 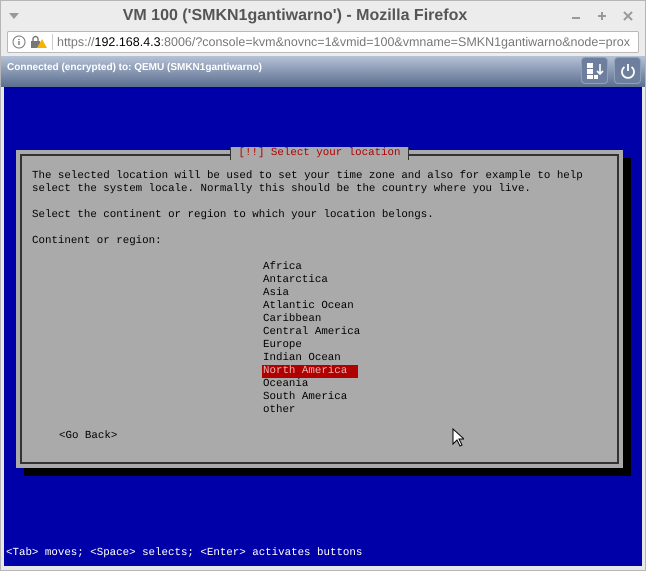 I want to click on description-line: select the system locale. Normally this should be the country where you live., so click(x=282, y=189).